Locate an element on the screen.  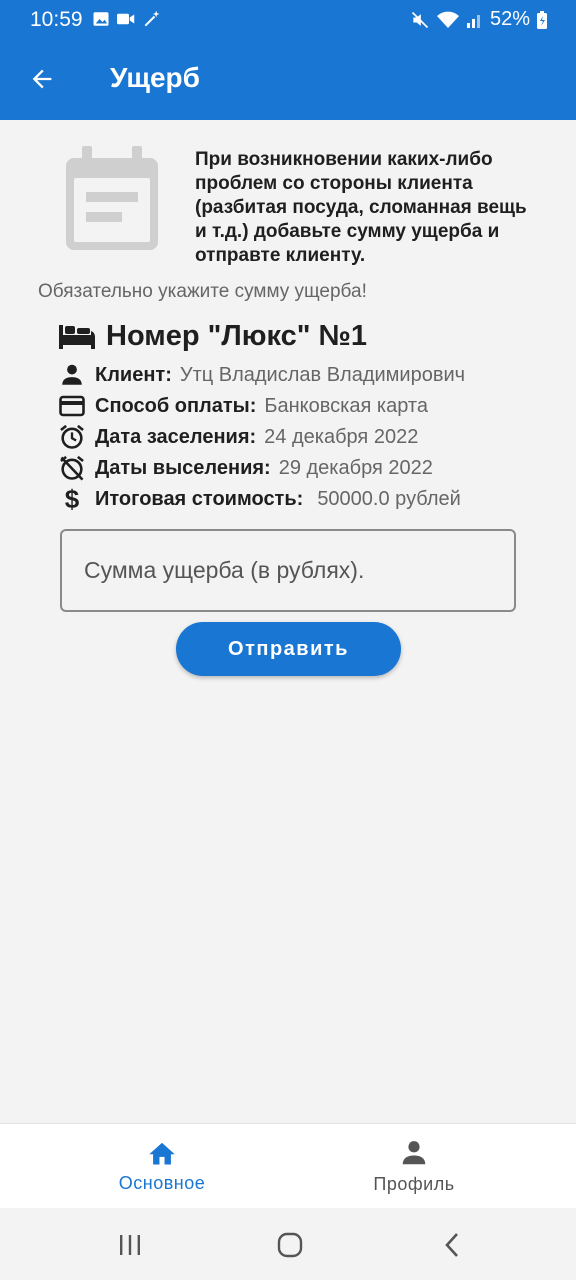
checkin-value: 24 декабря 2022 is located at coordinates (341, 436).